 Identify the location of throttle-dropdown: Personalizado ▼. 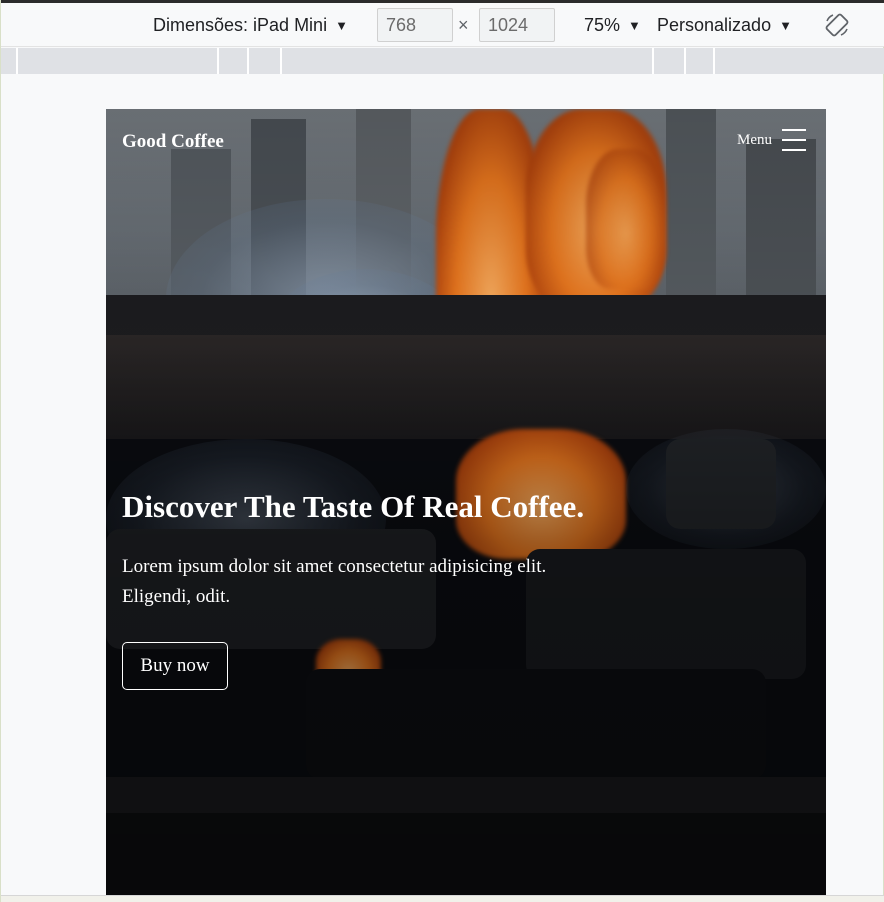
(724, 25).